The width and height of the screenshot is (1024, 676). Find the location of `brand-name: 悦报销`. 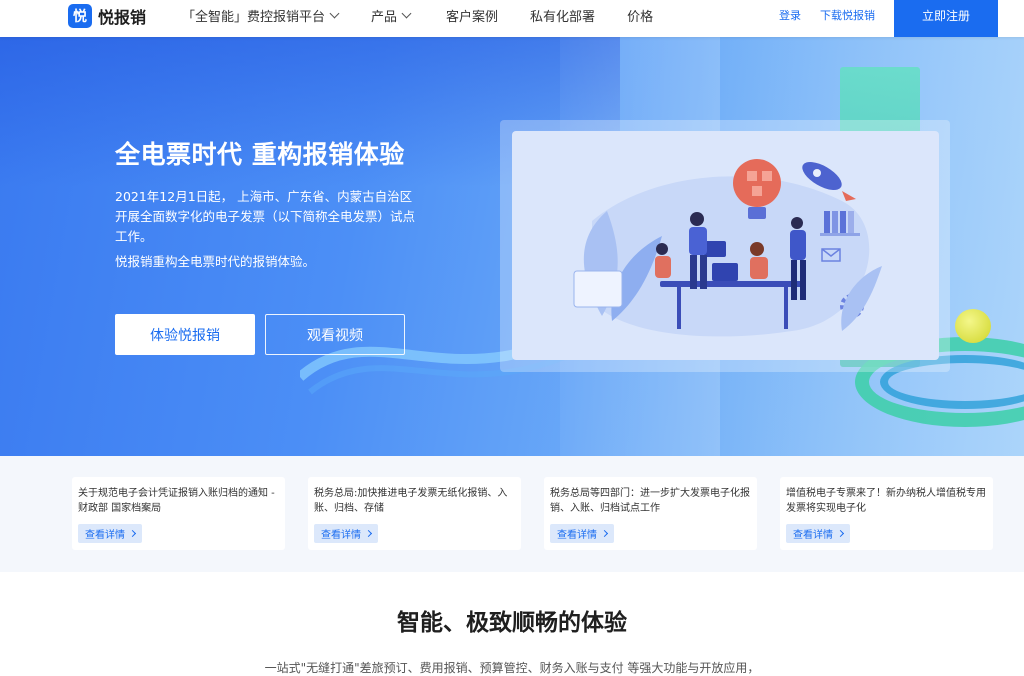

brand-name: 悦报销 is located at coordinates (122, 17).